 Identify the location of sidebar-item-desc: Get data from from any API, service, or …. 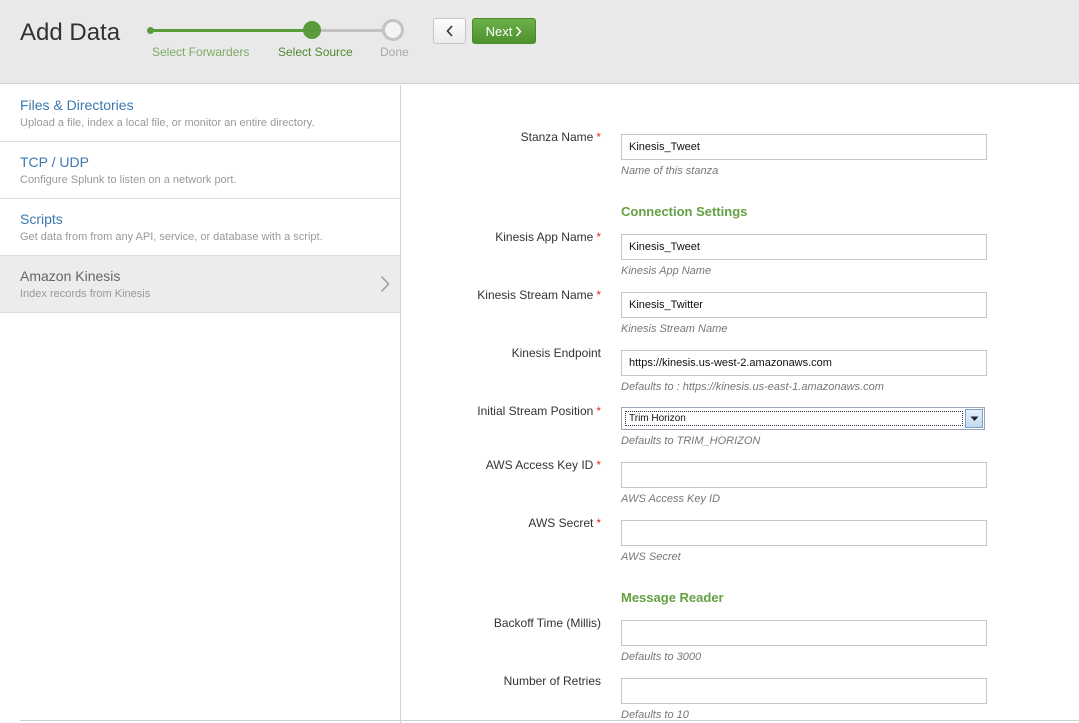
(171, 237).